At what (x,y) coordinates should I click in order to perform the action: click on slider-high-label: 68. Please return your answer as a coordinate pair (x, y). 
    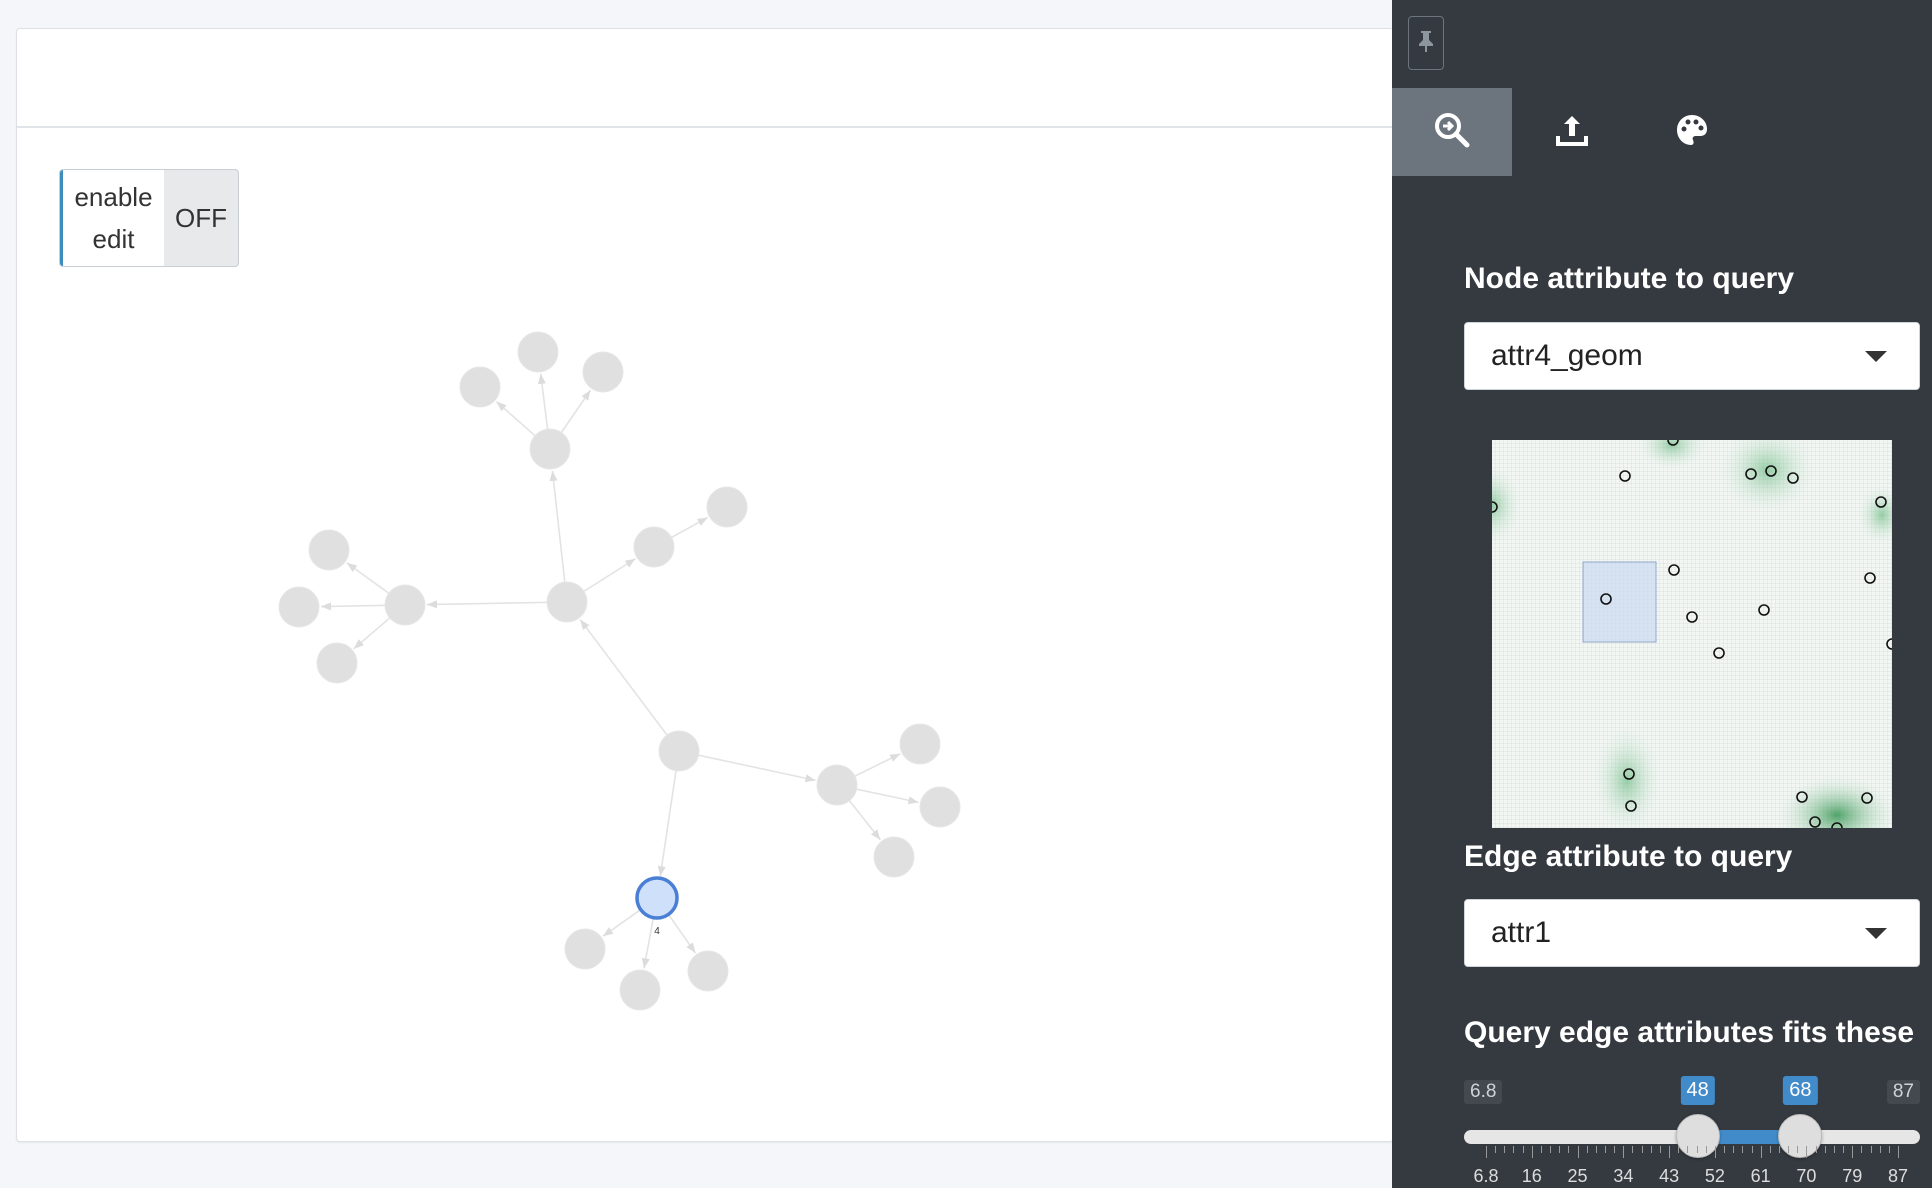
    Looking at the image, I should click on (1800, 1090).